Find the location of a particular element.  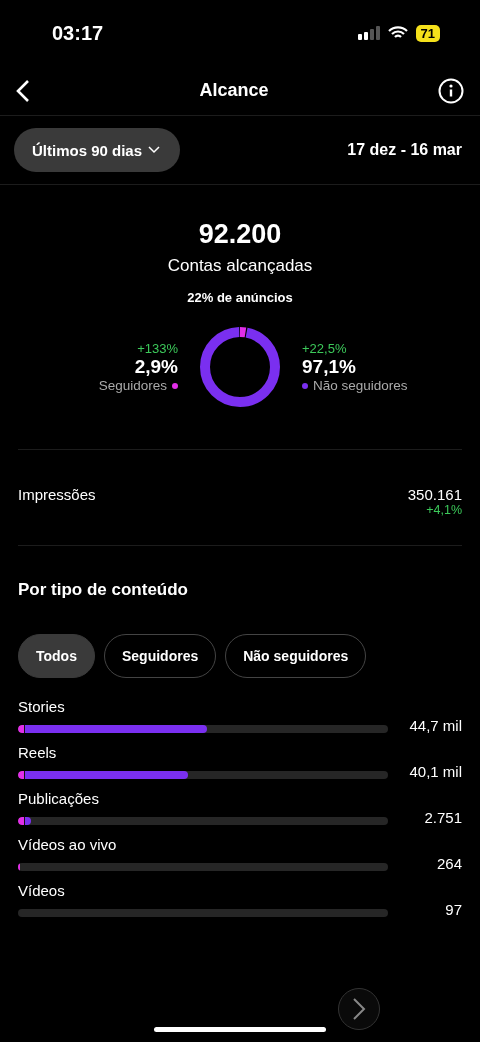

chevron-right-icon is located at coordinates (359, 1009).